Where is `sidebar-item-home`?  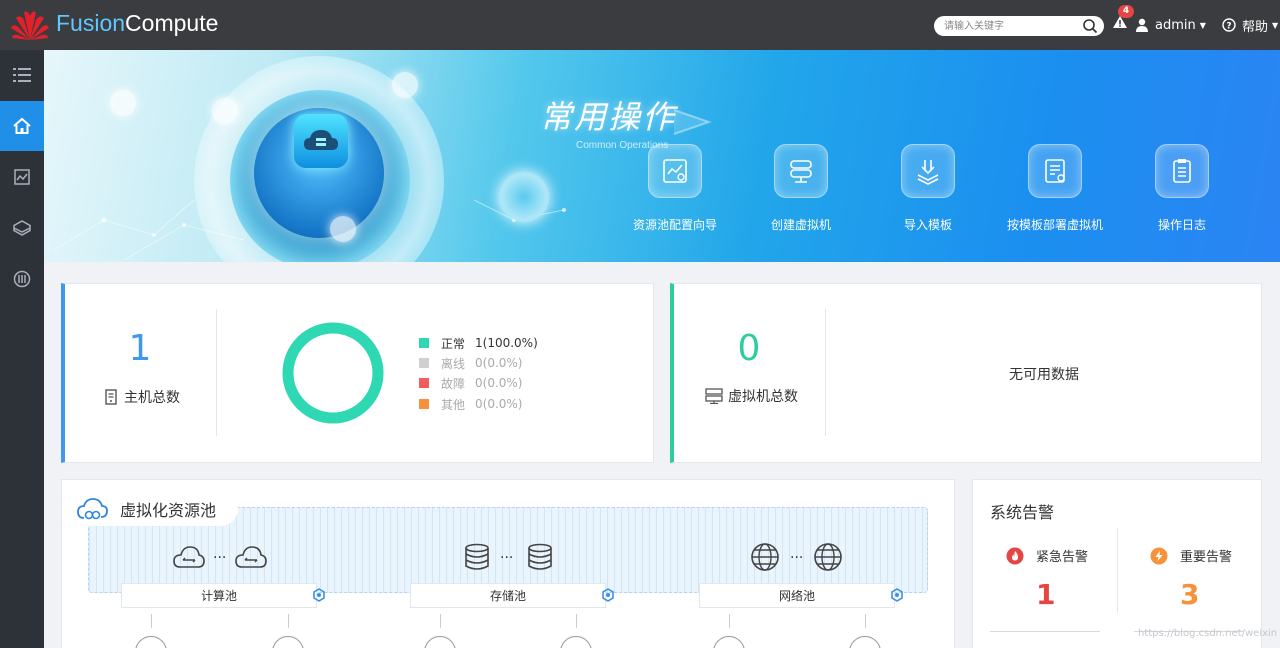 sidebar-item-home is located at coordinates (22, 126).